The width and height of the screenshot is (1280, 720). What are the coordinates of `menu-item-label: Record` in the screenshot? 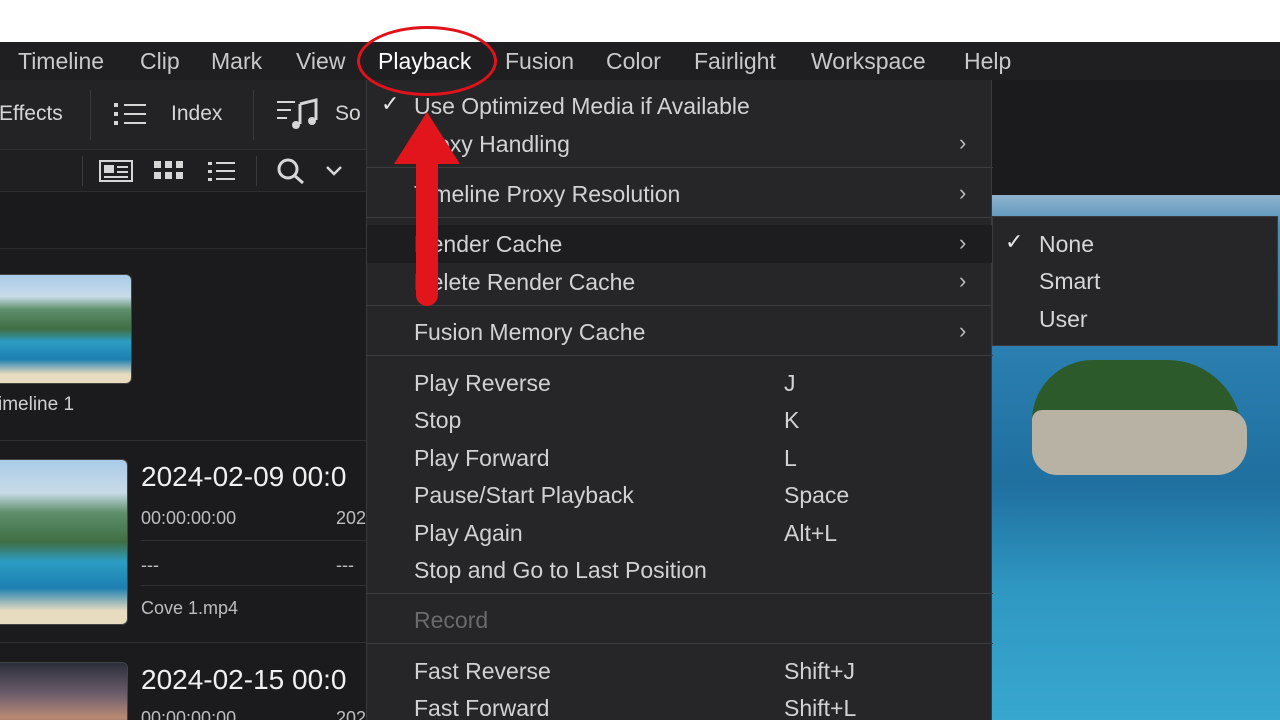 It's located at (451, 620).